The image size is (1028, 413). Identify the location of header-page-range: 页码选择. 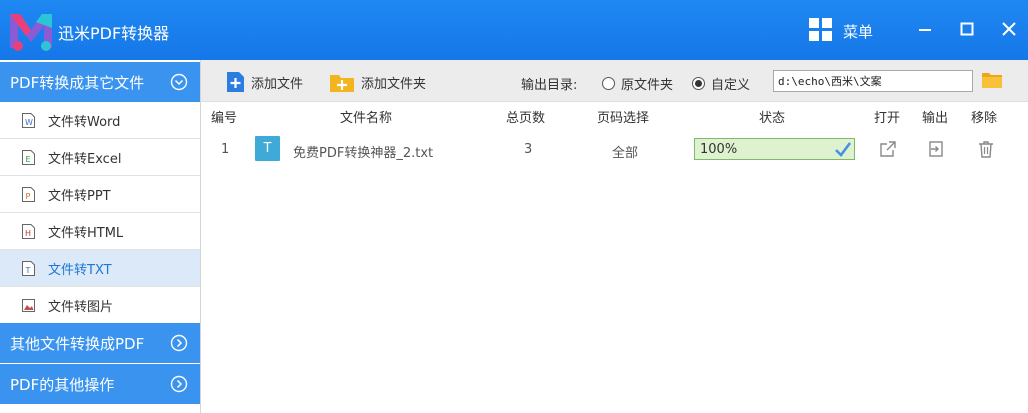
(623, 118).